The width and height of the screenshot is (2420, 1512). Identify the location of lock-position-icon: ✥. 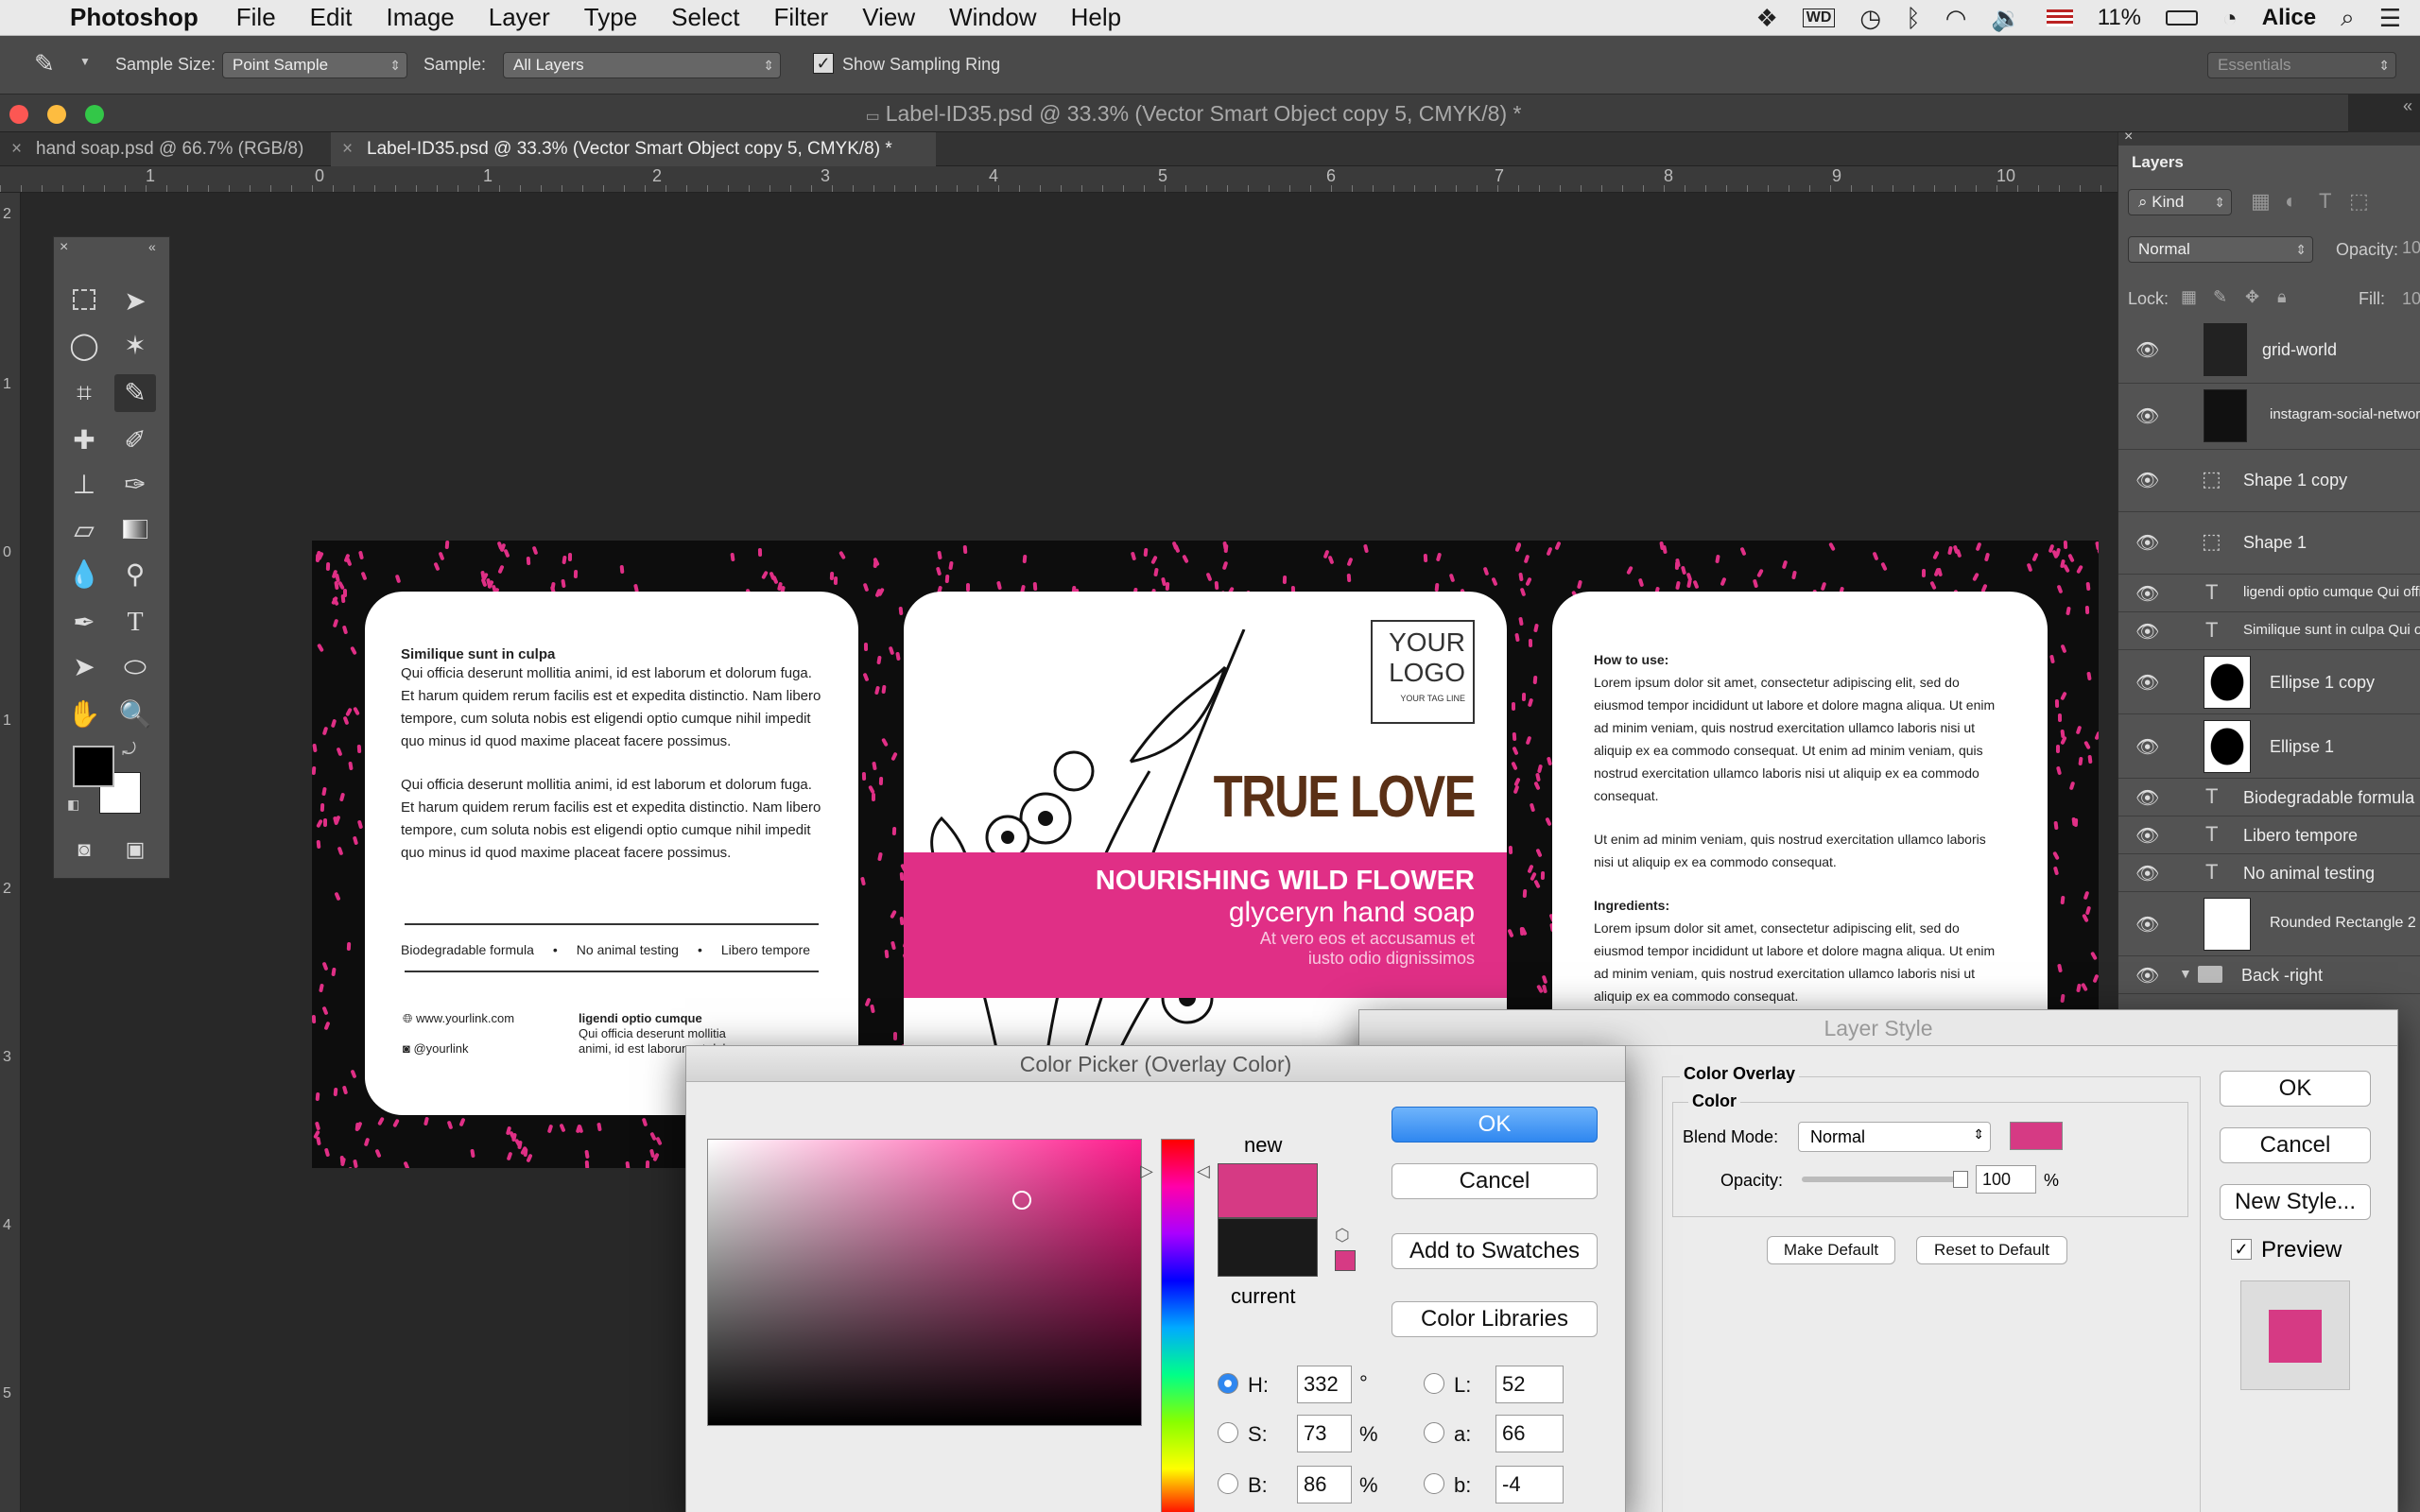
(2252, 297).